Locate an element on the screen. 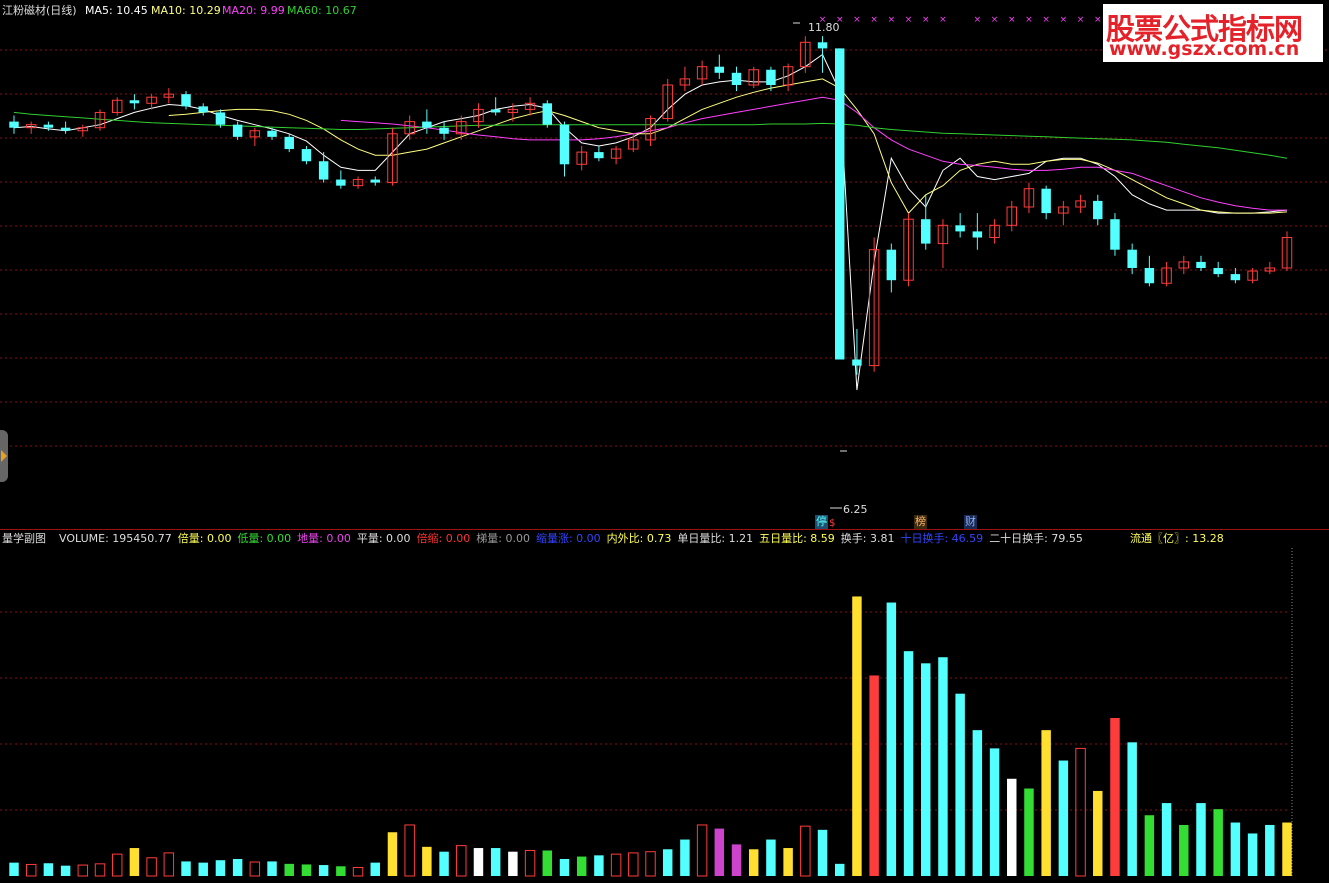  ma5-label: MA5: 10.45 is located at coordinates (116, 10).